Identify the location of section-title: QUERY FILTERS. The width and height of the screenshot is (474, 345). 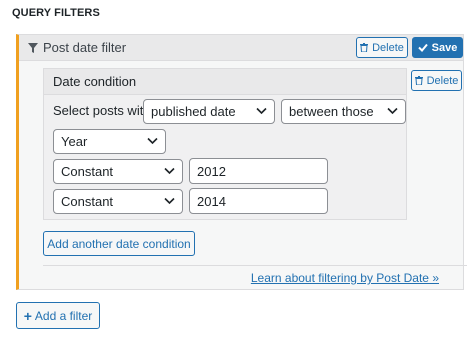
(56, 13).